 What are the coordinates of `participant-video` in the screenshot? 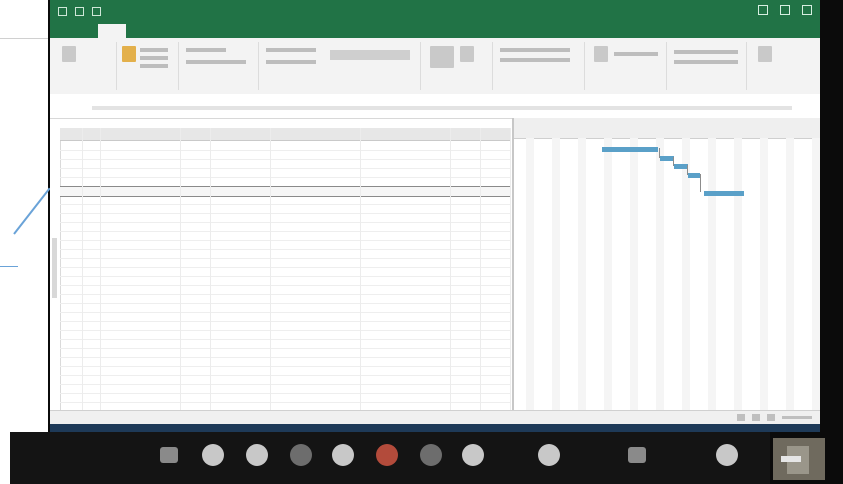 It's located at (791, 459).